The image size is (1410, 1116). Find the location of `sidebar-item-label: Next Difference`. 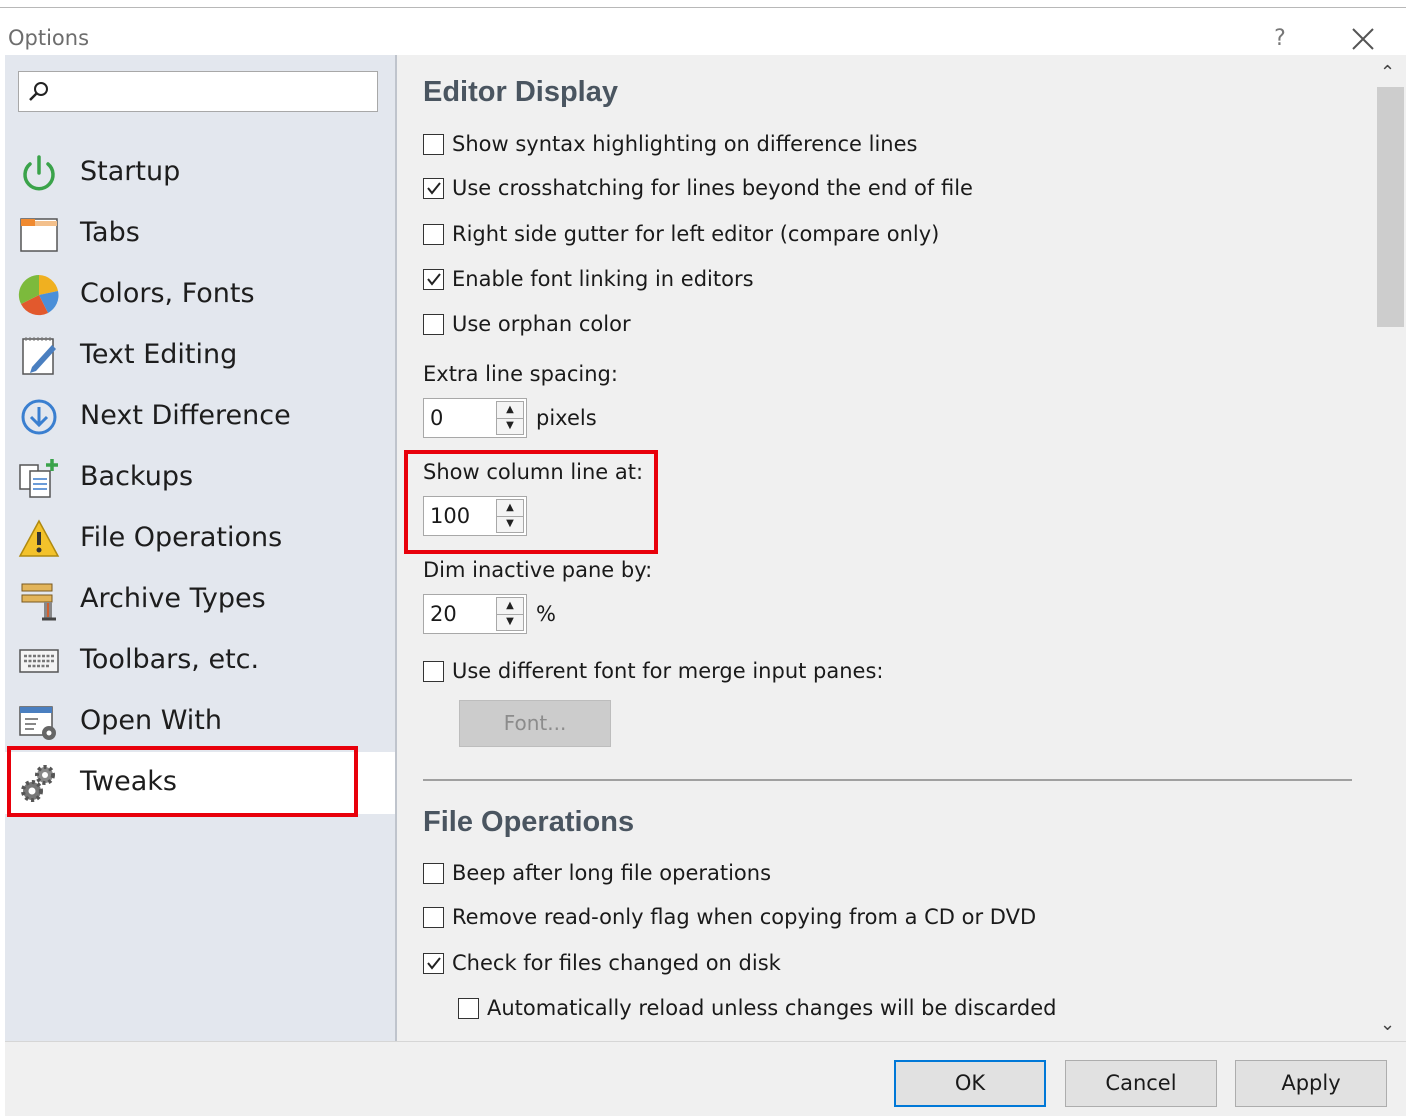

sidebar-item-label: Next Difference is located at coordinates (185, 415).